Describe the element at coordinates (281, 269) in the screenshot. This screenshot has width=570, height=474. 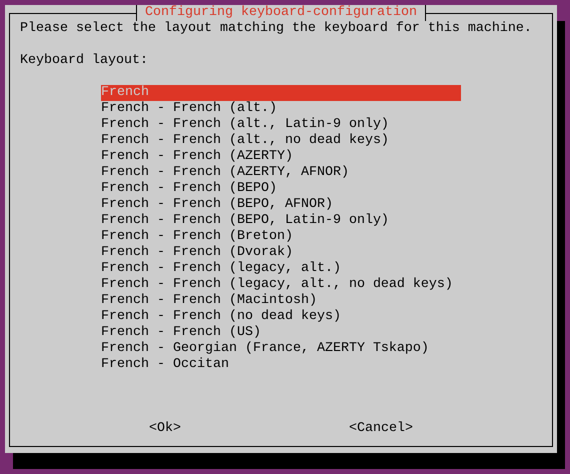
I see `layout-option: French - French (legacy, alt.)` at that location.